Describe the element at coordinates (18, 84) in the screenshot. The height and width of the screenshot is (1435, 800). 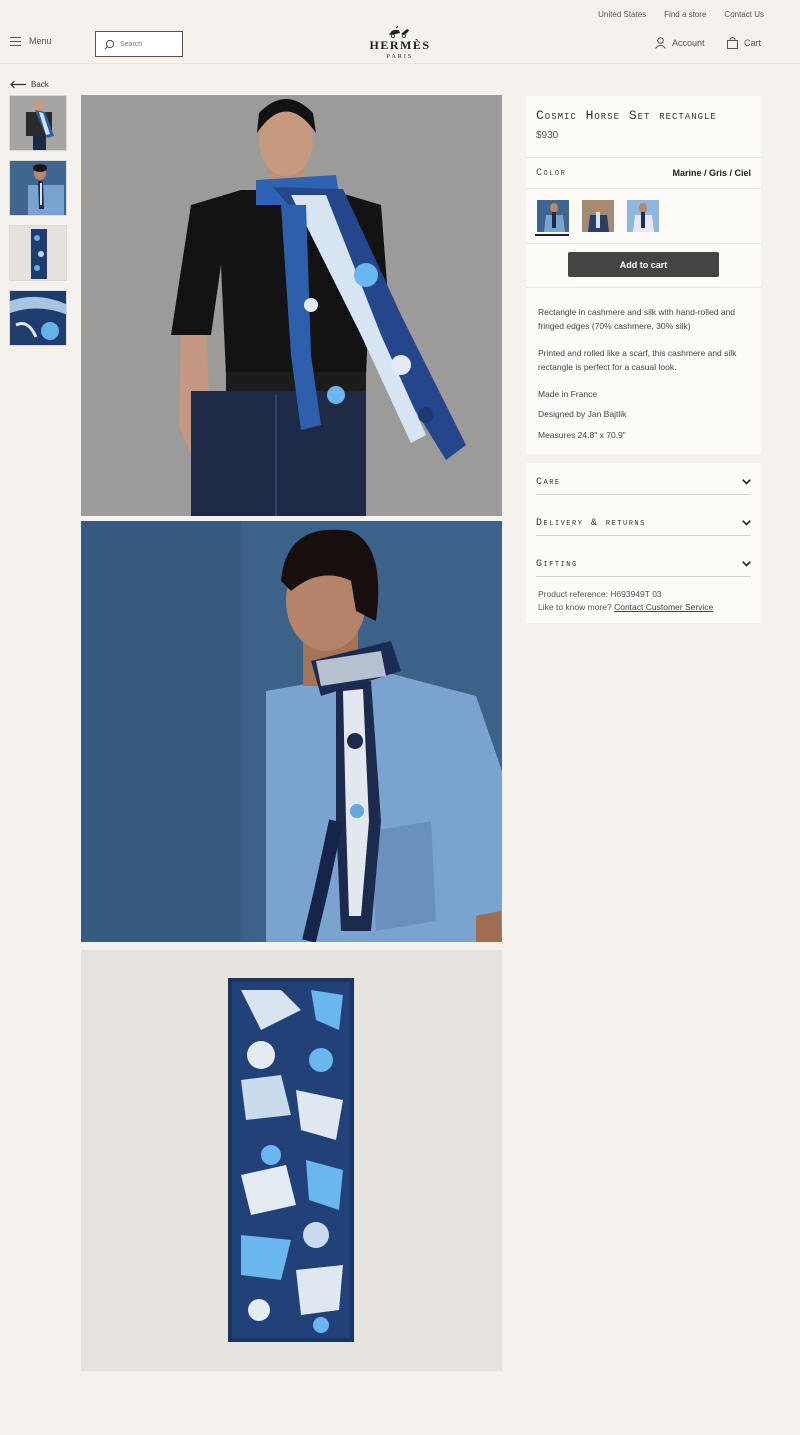
I see `arrow-left-icon` at that location.